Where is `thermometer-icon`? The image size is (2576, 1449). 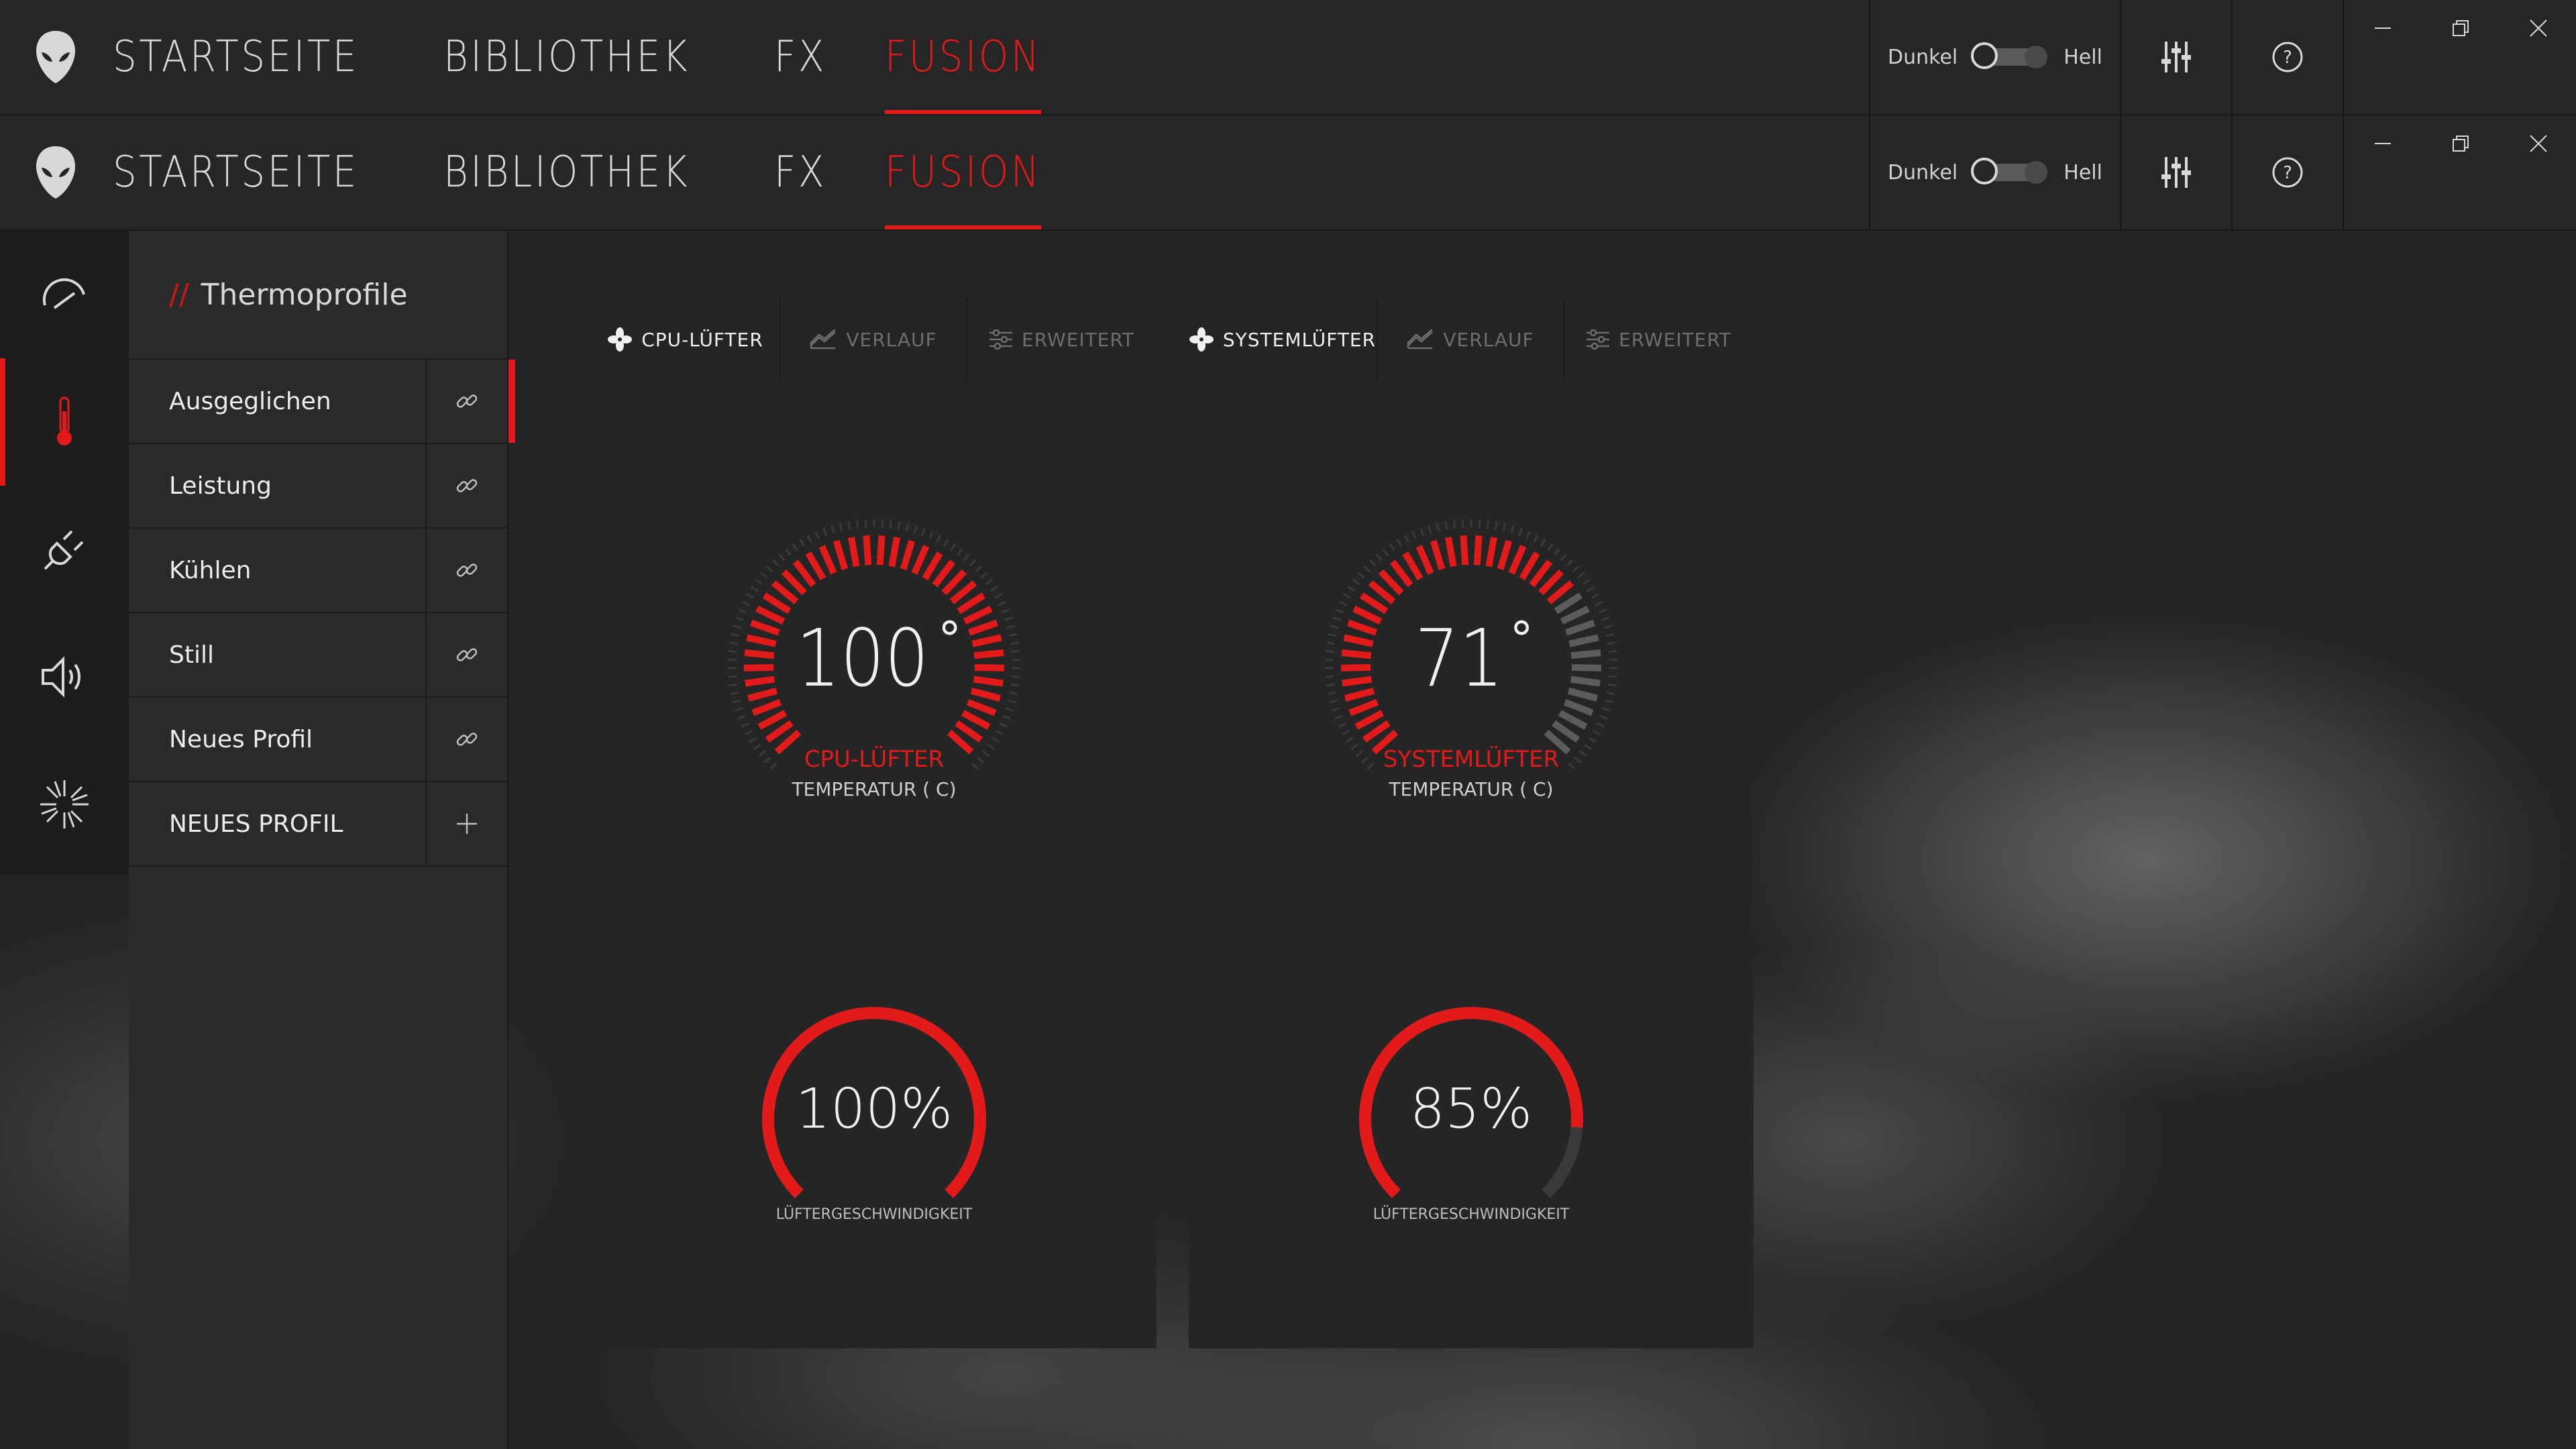
thermometer-icon is located at coordinates (64, 420).